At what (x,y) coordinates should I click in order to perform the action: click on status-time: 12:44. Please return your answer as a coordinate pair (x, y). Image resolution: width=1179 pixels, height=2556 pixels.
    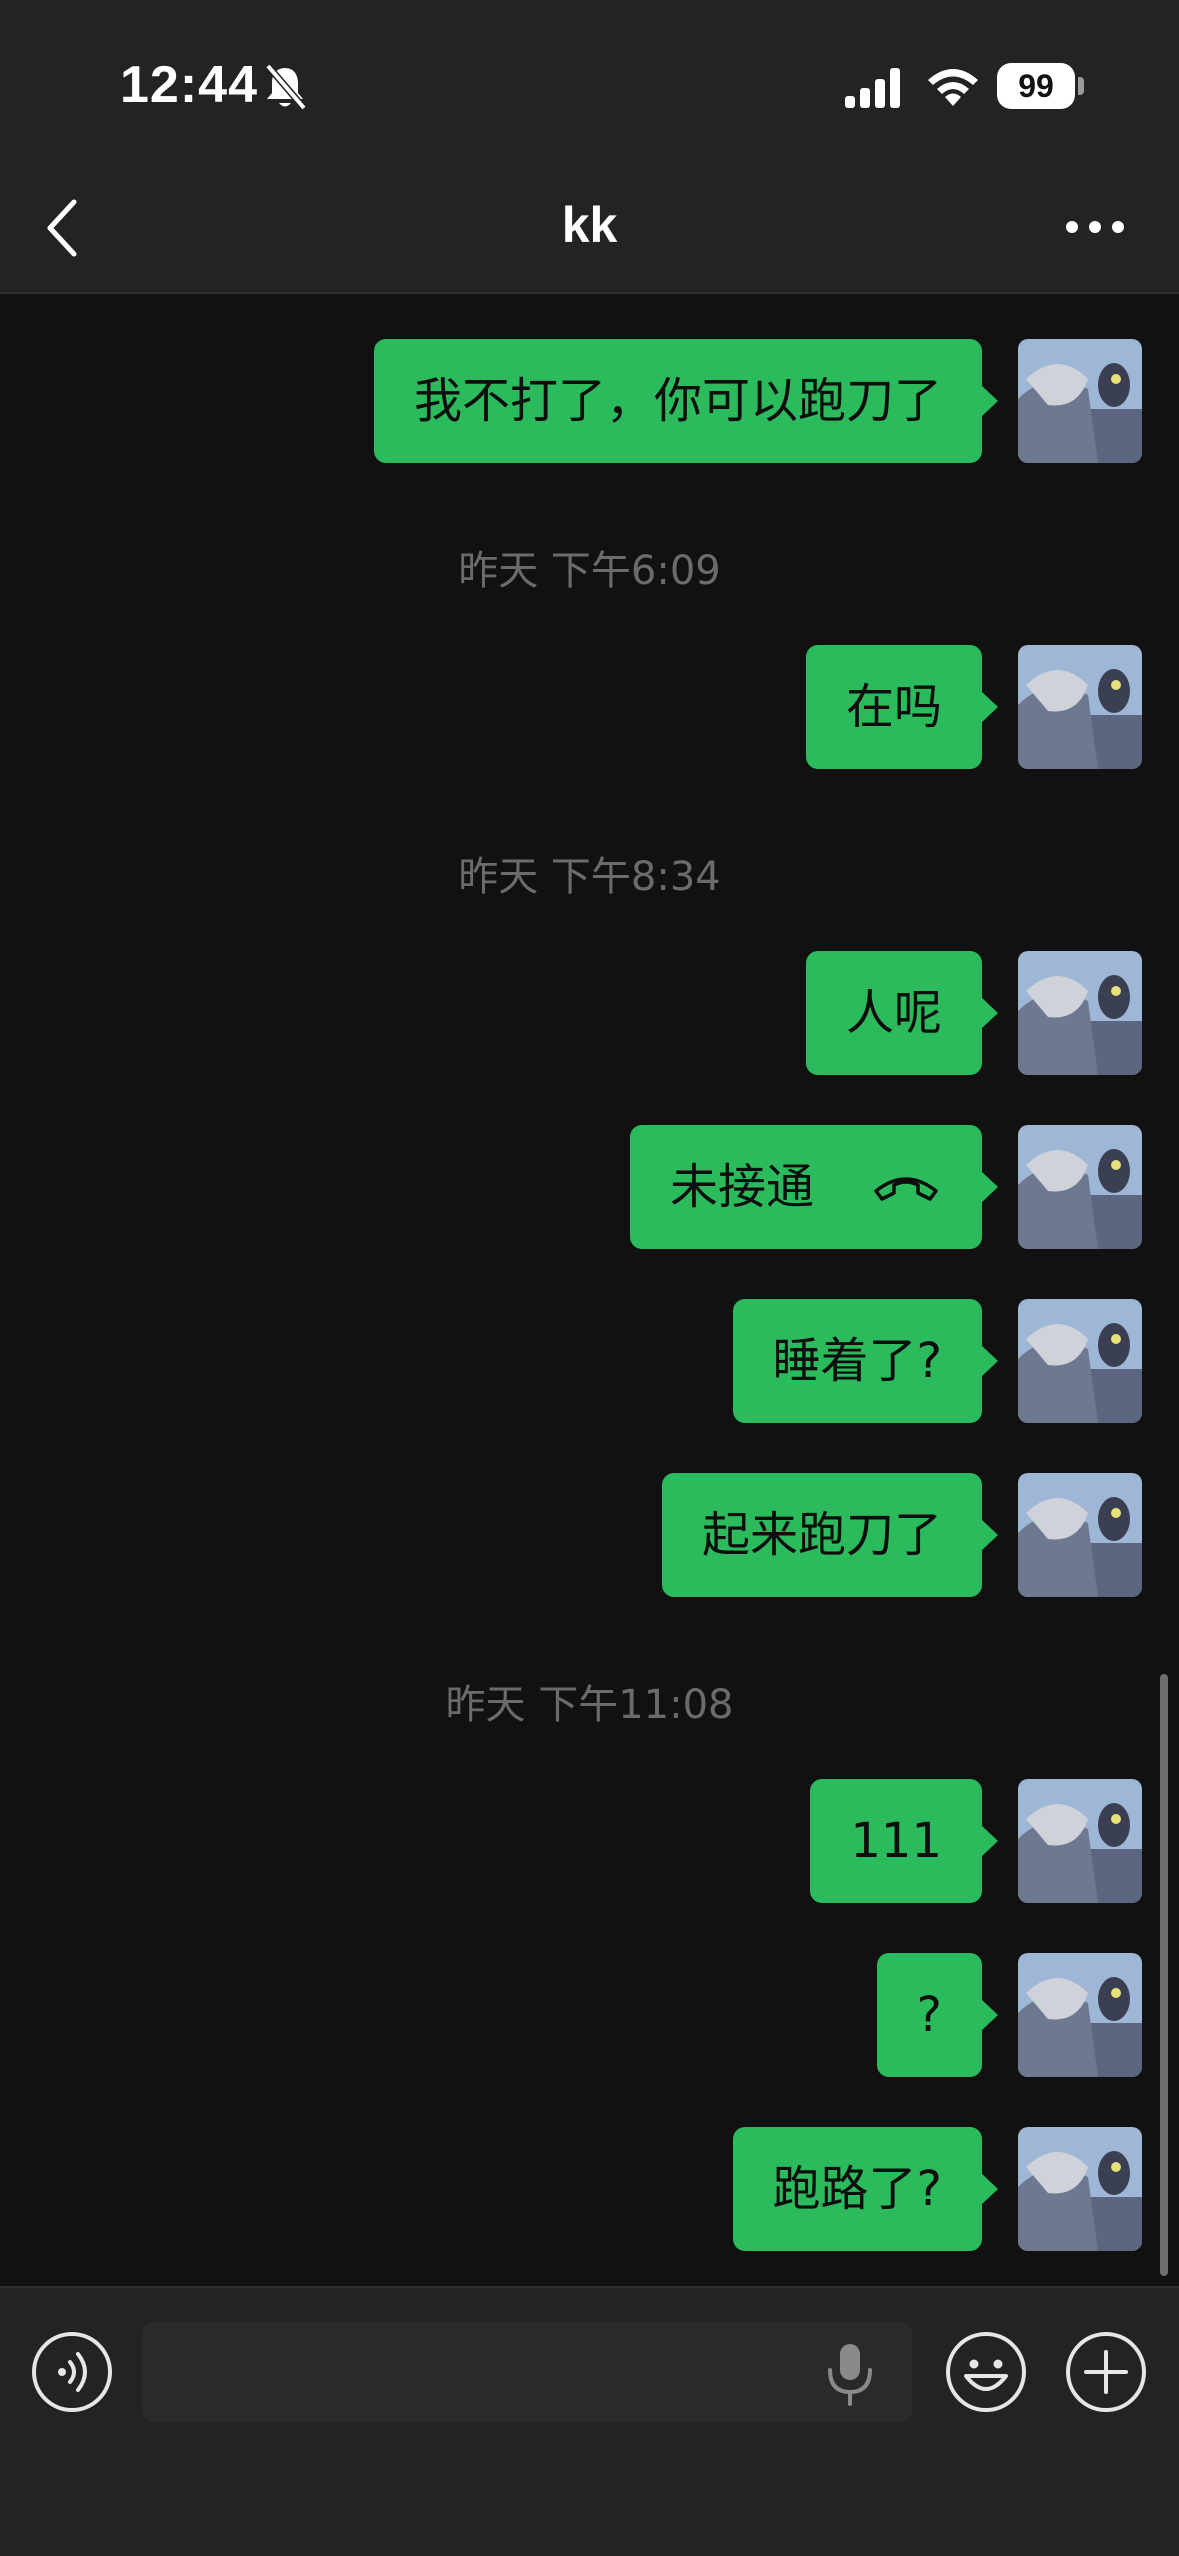
    Looking at the image, I should click on (189, 85).